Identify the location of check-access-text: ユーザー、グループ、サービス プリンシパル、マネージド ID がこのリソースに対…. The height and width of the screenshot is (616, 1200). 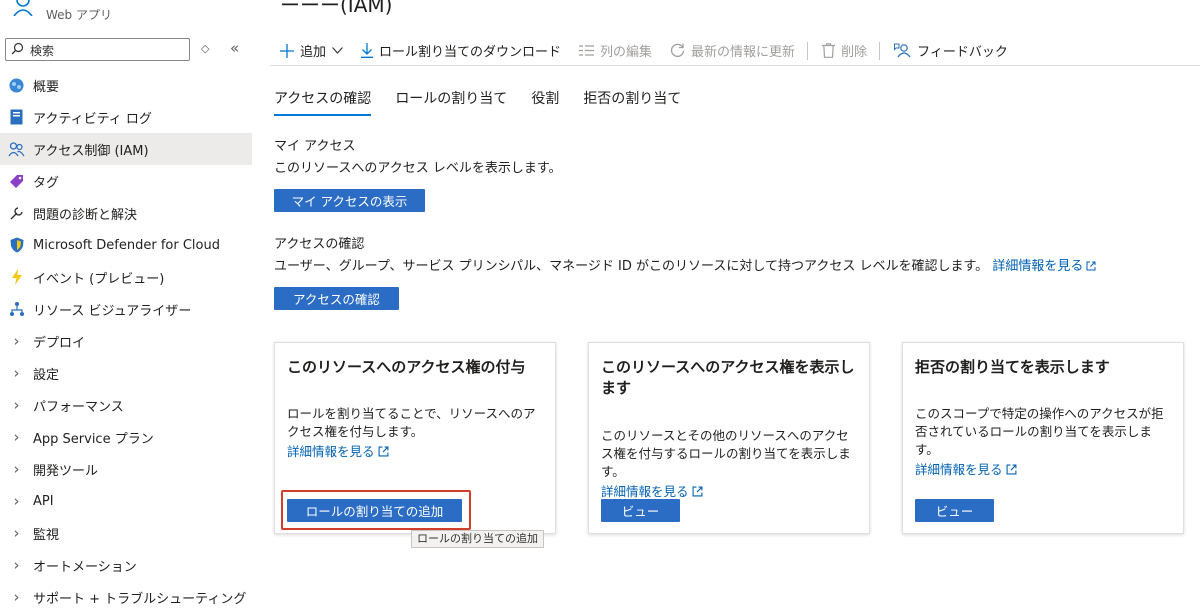
(631, 266).